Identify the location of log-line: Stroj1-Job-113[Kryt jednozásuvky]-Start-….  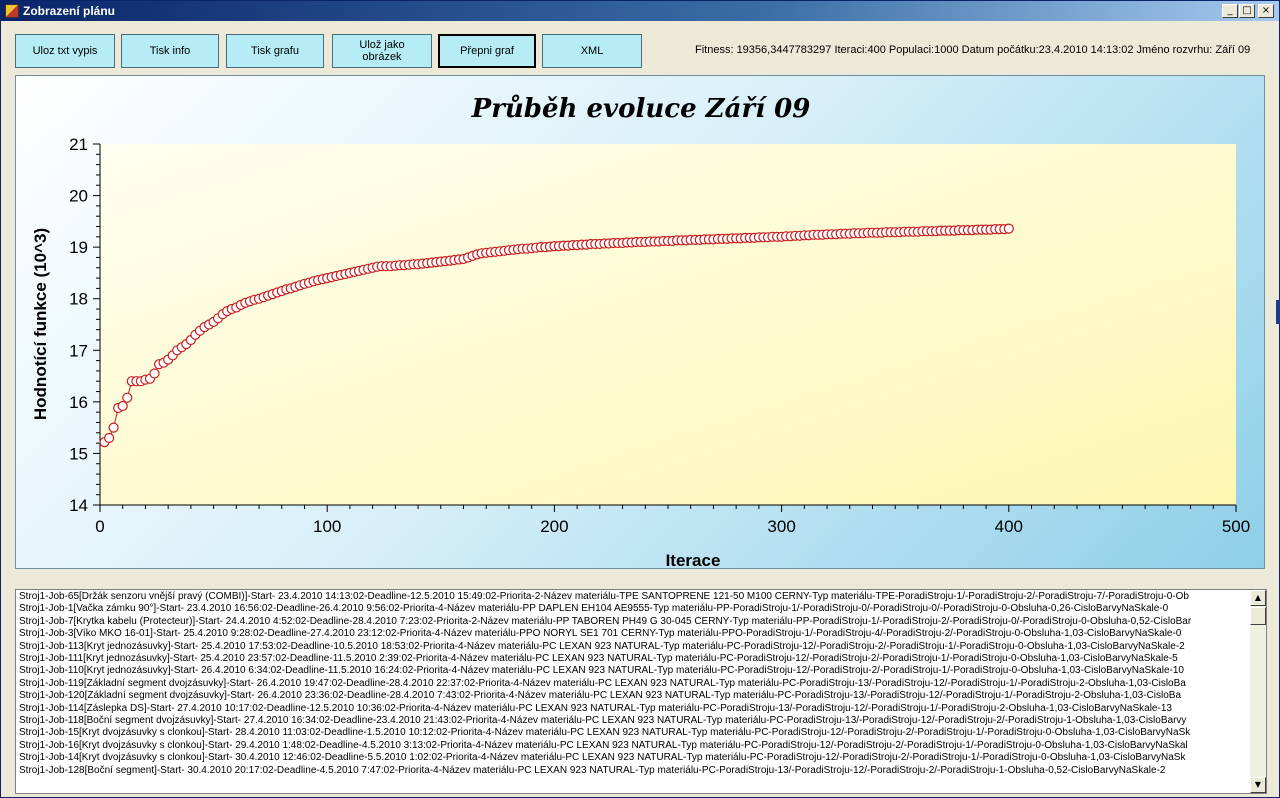
(634, 647).